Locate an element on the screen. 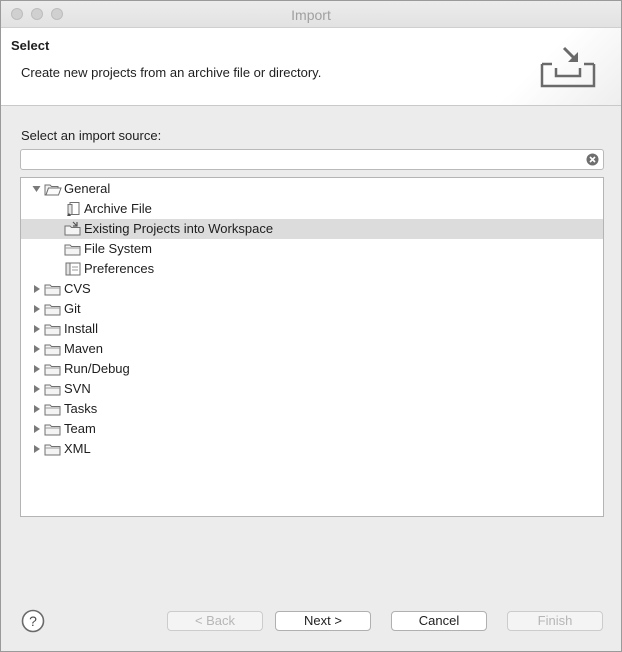  archive-file-icon is located at coordinates (73, 209).